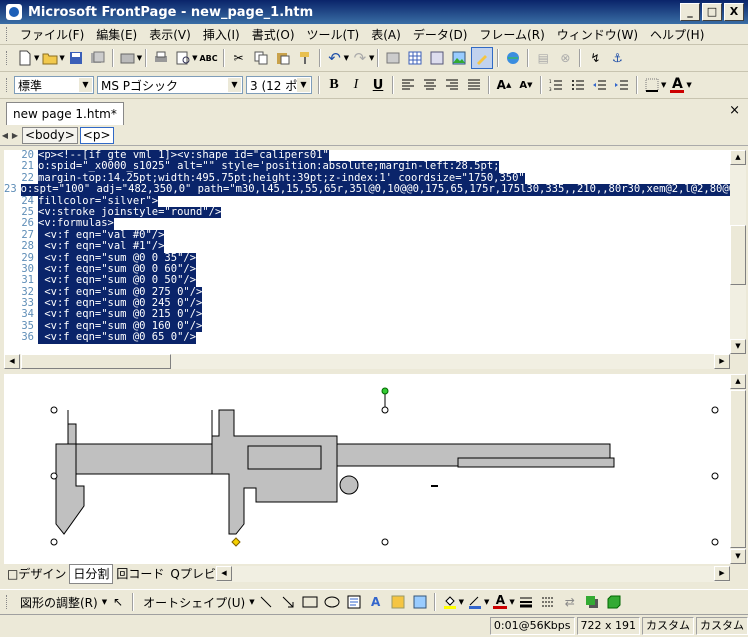  I want to click on menu-insert: 挿入(I), so click(221, 34).